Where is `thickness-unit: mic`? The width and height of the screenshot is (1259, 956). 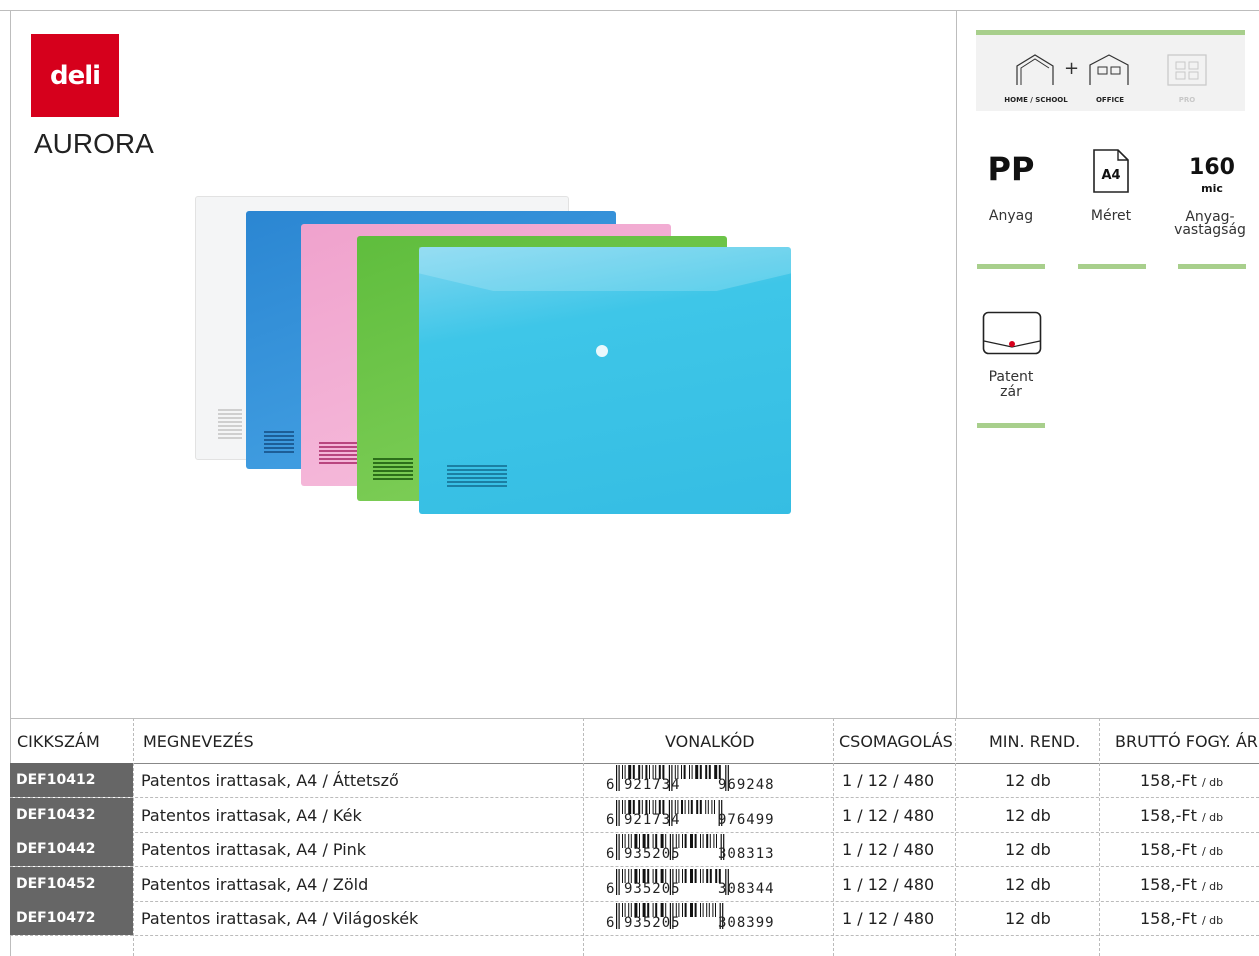 thickness-unit: mic is located at coordinates (1212, 188).